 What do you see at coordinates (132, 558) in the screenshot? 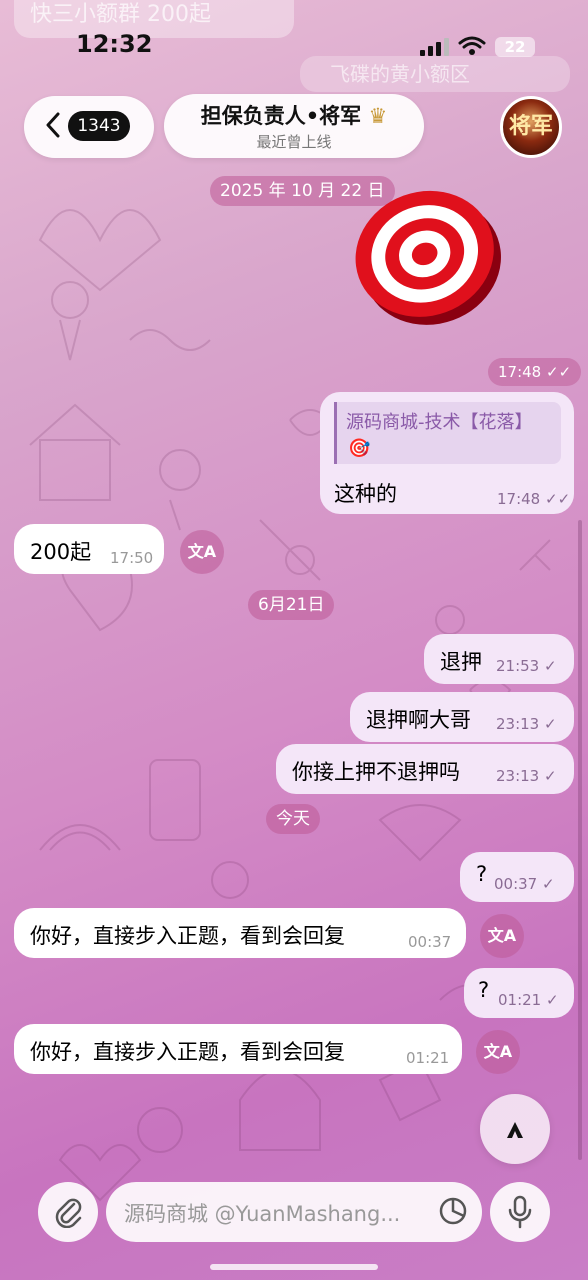
I see `message-time: 17:50` at bounding box center [132, 558].